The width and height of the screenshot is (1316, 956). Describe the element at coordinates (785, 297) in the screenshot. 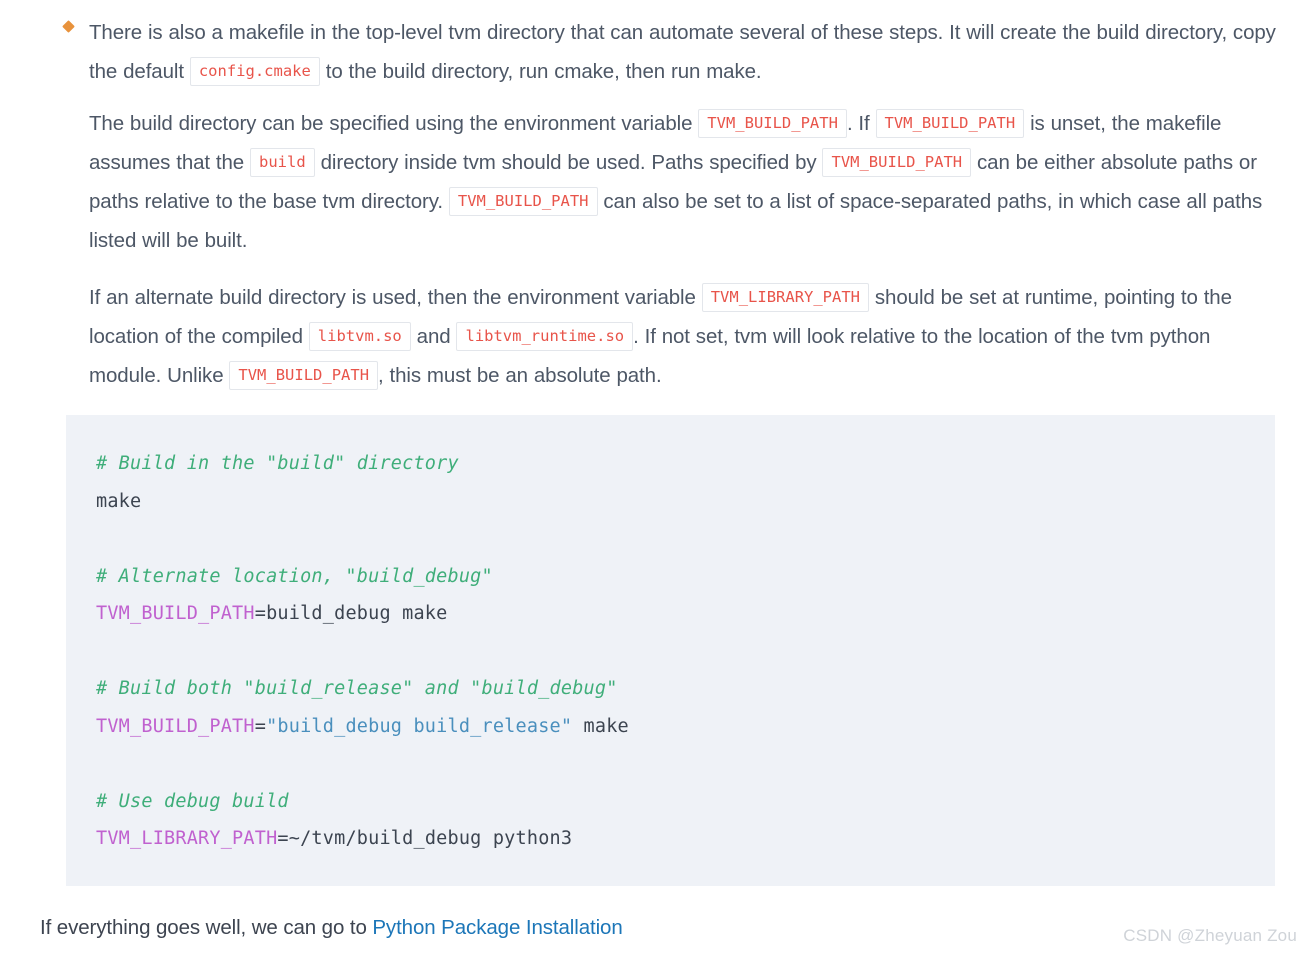

I see `inline-code: TVM_LIBRARY_PATH` at that location.